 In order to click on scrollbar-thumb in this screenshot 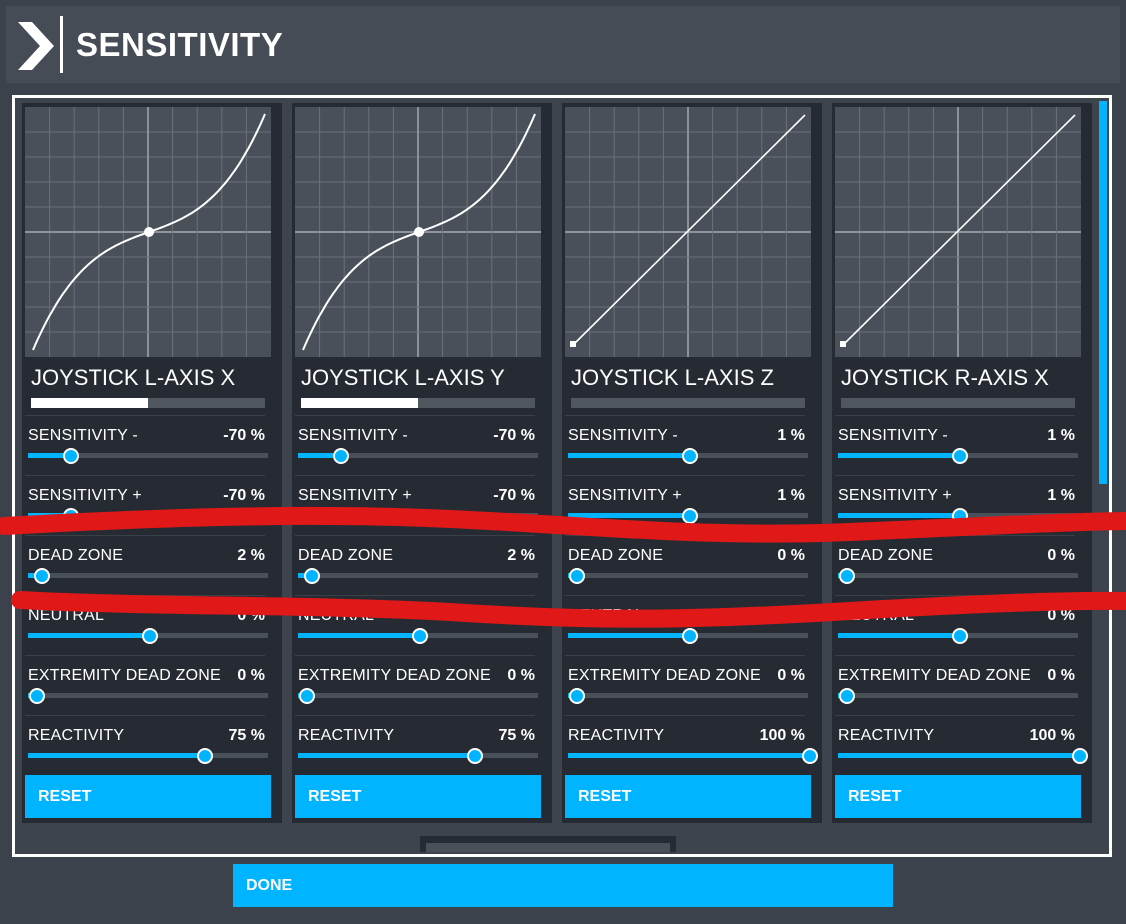, I will do `click(1103, 292)`.